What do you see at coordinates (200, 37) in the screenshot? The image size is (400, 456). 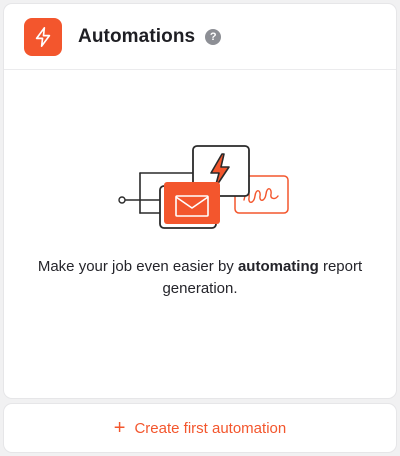 I see `card-header: Automations ?` at bounding box center [200, 37].